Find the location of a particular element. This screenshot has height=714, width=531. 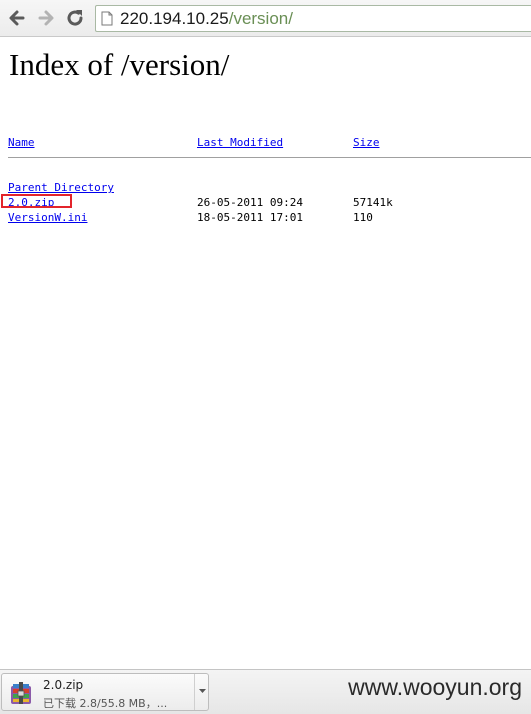

page-icon is located at coordinates (107, 18).